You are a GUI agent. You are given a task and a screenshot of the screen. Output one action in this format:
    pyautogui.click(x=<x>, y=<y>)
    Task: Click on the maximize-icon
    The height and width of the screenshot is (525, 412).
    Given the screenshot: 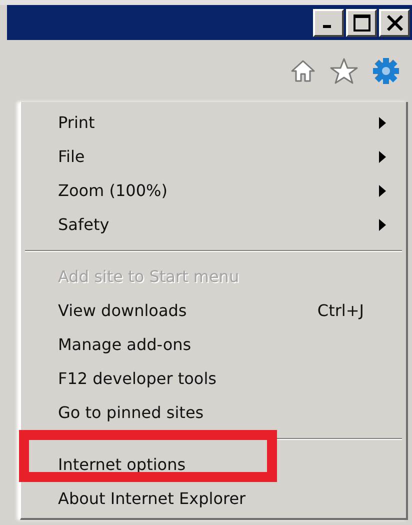 What is the action you would take?
    pyautogui.click(x=361, y=23)
    